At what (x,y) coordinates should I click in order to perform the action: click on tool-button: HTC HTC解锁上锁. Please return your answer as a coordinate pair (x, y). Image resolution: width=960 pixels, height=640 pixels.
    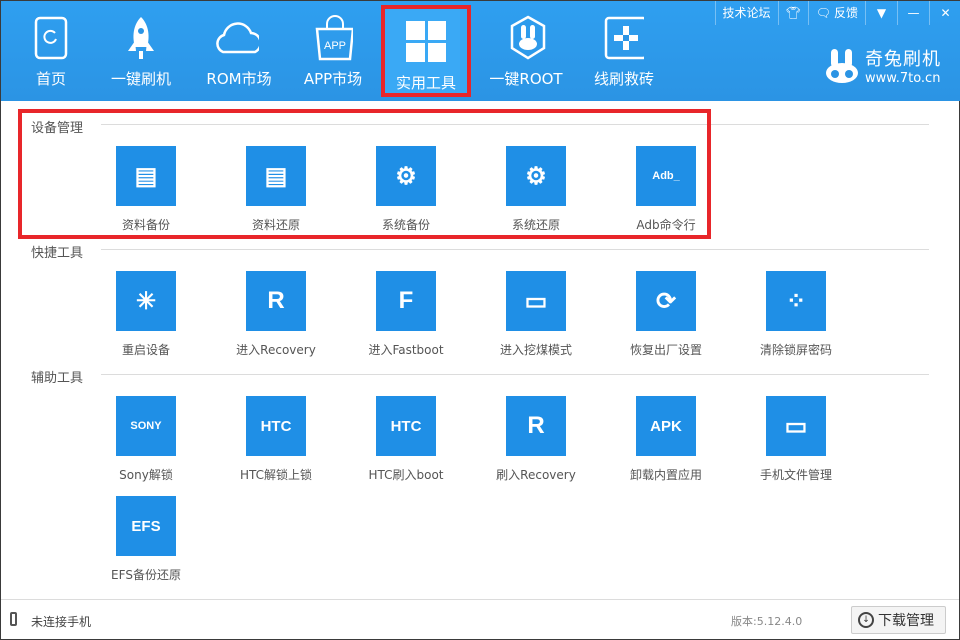
    Looking at the image, I should click on (276, 439).